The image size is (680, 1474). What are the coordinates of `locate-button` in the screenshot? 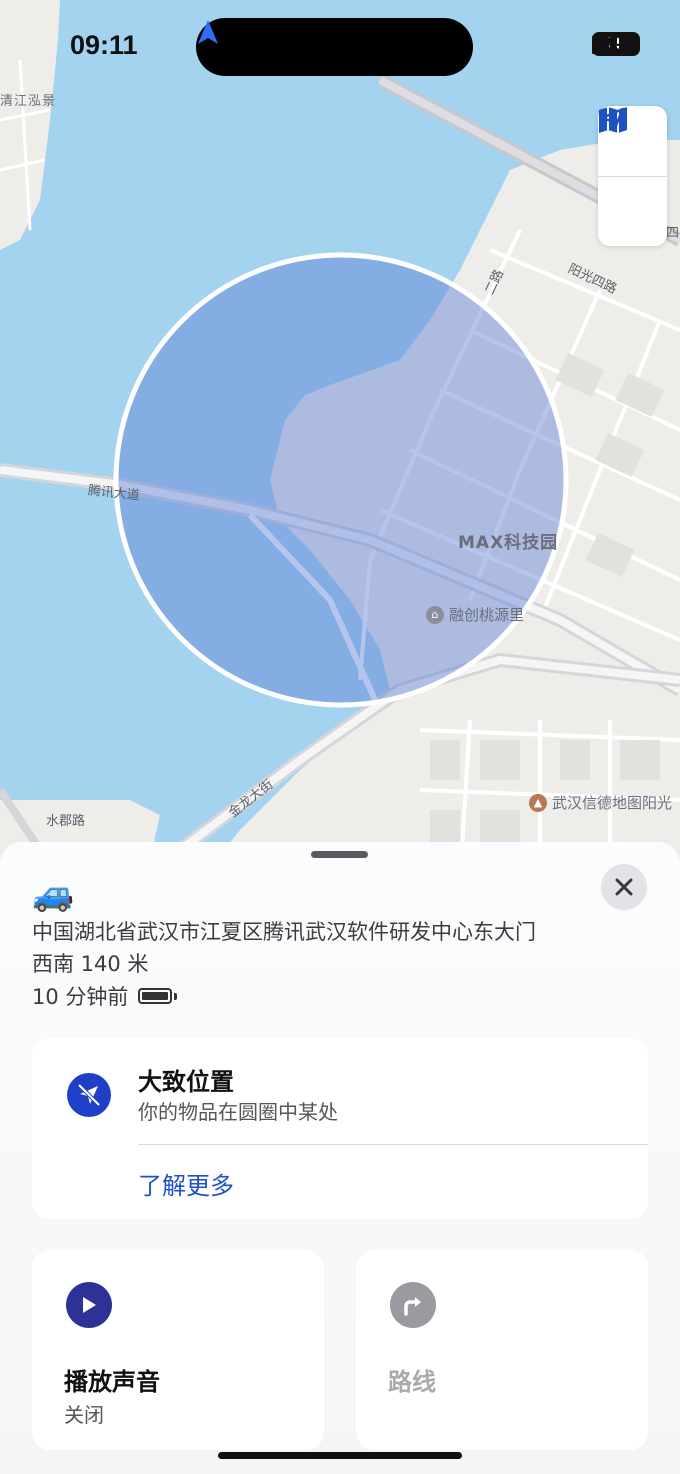 It's located at (632, 177).